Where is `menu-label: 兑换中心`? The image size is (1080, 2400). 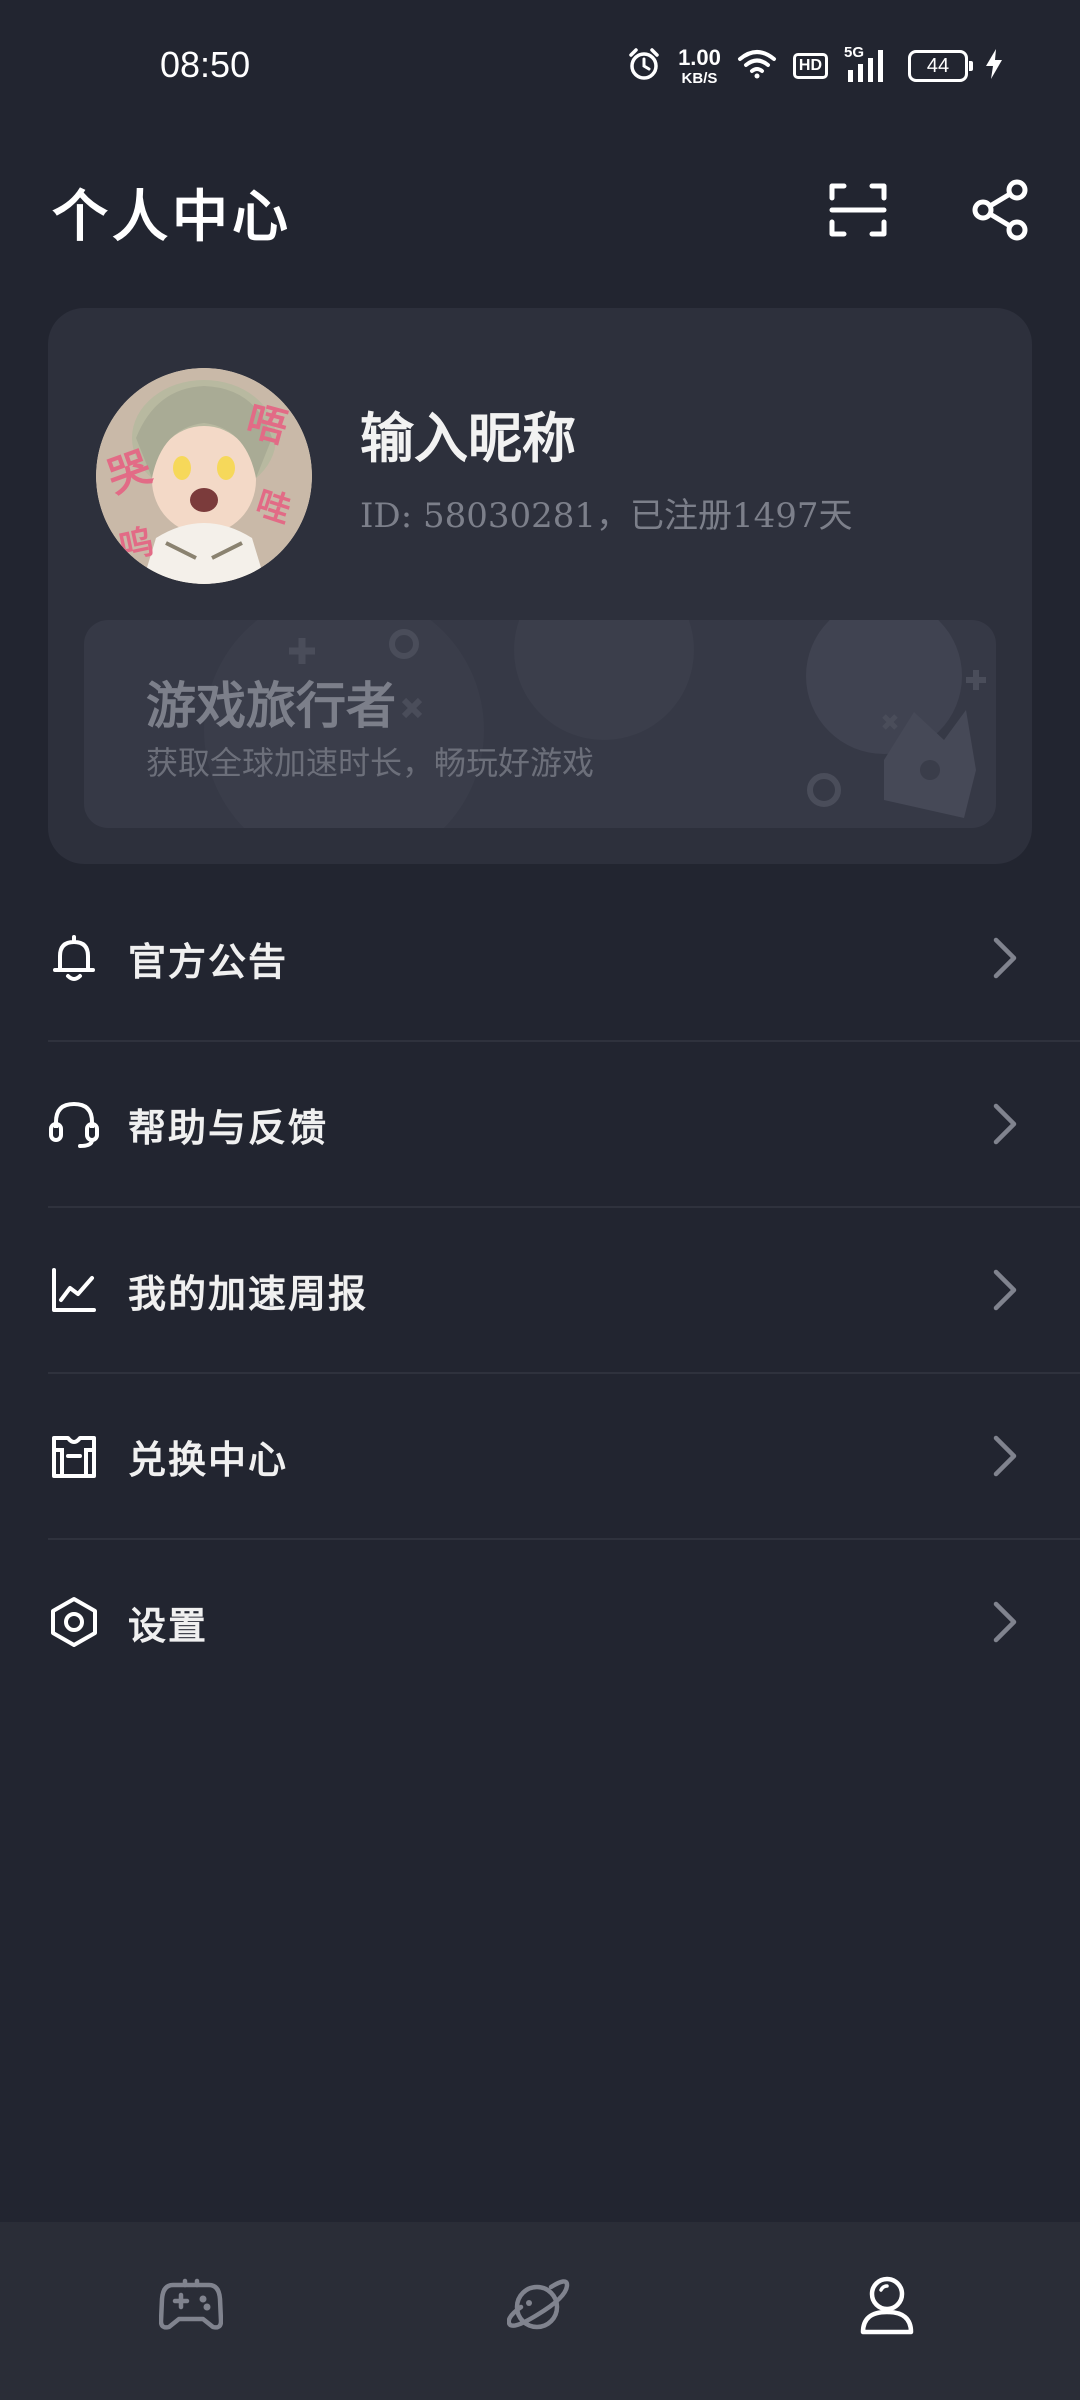
menu-label: 兑换中心 is located at coordinates (208, 1459).